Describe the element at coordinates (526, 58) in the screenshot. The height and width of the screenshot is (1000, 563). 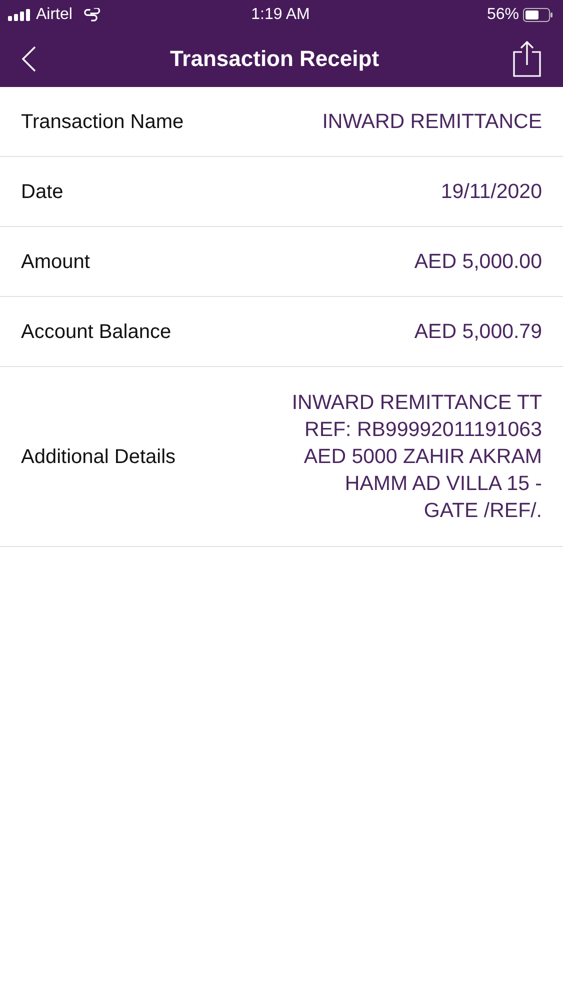
I see `share-icon` at that location.